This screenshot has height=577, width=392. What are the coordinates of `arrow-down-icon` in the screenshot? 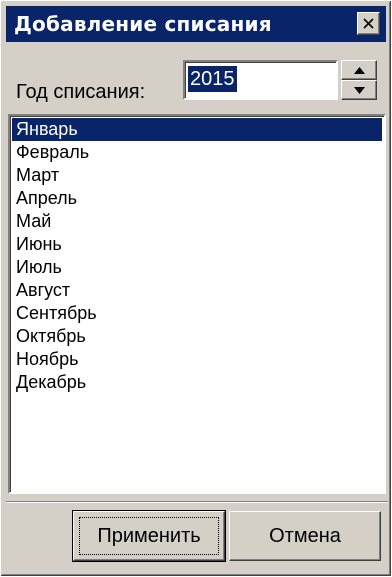 It's located at (359, 90).